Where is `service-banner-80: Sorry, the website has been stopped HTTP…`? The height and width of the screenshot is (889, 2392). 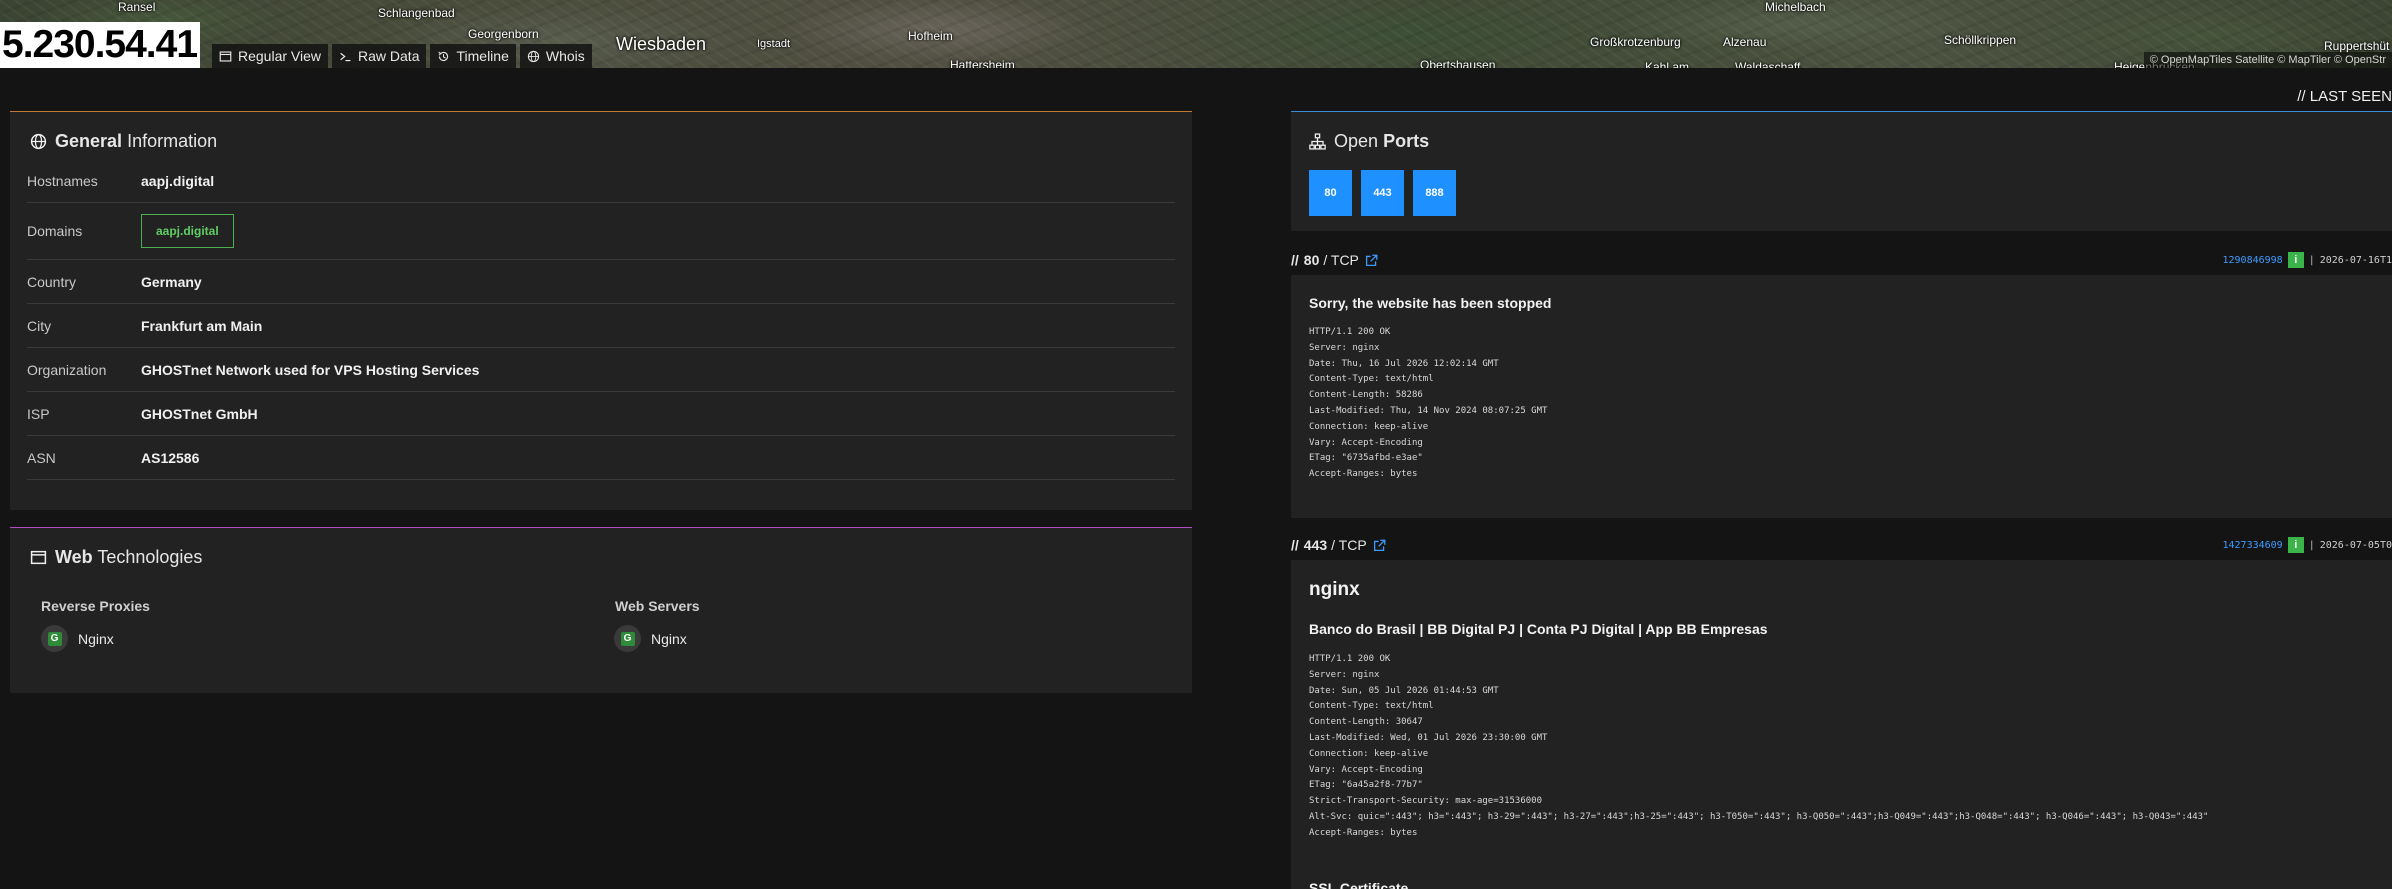 service-banner-80: Sorry, the website has been stopped HTTP… is located at coordinates (1841, 396).